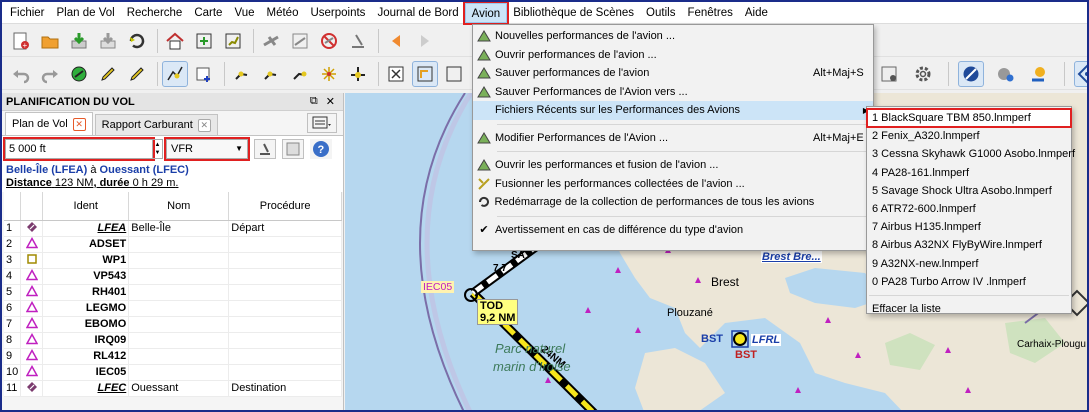  What do you see at coordinates (27, 13) in the screenshot?
I see `menu-fichier: Fichier` at bounding box center [27, 13].